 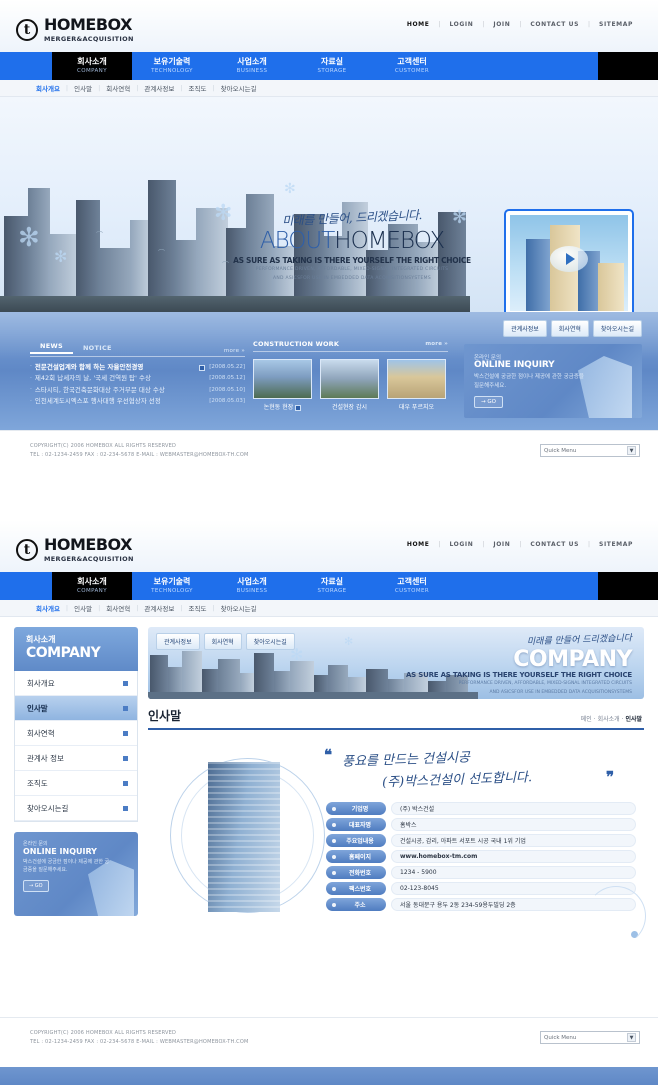 What do you see at coordinates (349, 407) in the screenshot?
I see `construction-caption: 건설현장 감시` at bounding box center [349, 407].